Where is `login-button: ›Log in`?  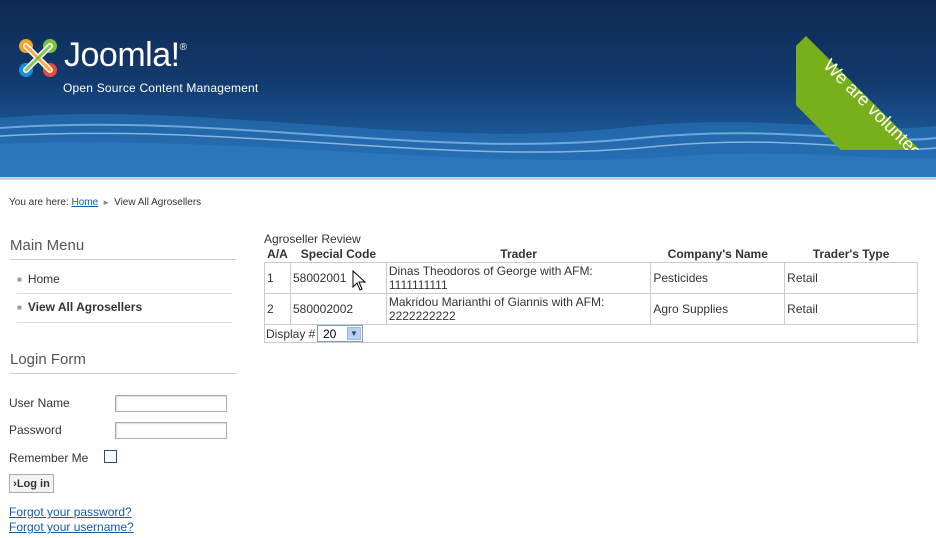 login-button: ›Log in is located at coordinates (31, 483).